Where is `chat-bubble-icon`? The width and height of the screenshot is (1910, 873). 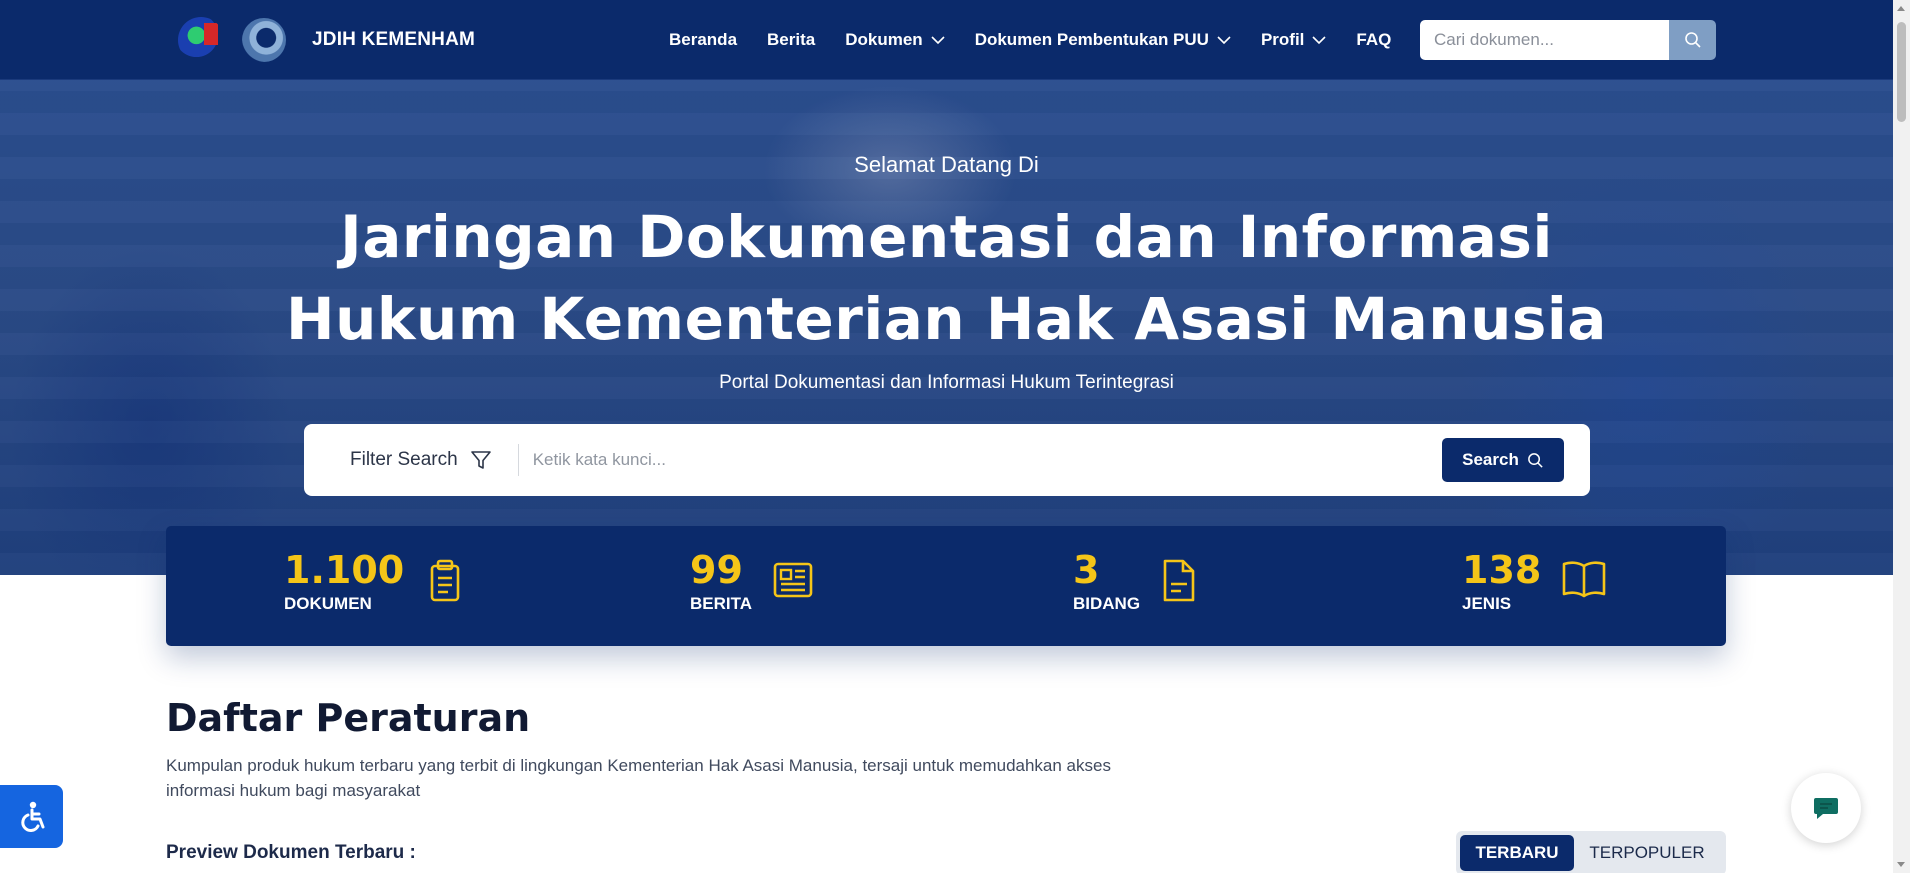
chat-bubble-icon is located at coordinates (1826, 808).